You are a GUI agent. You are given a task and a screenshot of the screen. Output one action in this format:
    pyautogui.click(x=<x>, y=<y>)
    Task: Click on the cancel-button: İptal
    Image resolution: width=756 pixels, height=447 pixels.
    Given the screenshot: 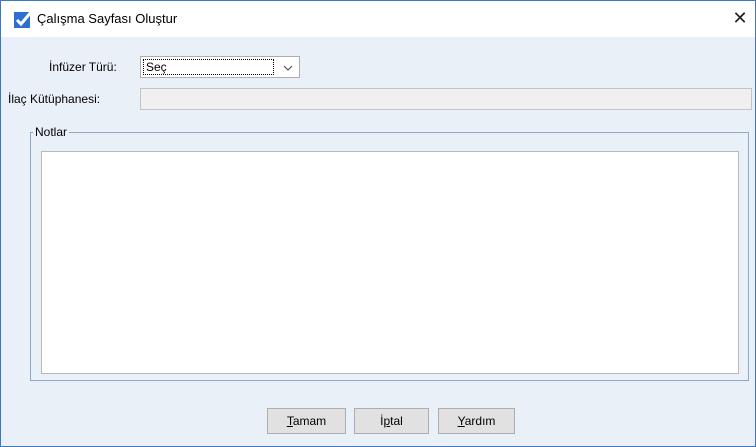 What is the action you would take?
    pyautogui.click(x=391, y=421)
    